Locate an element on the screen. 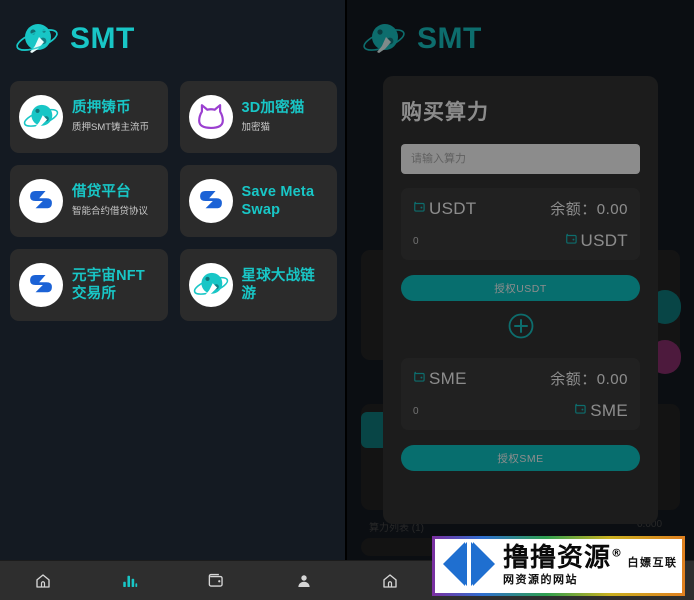 This screenshot has height=600, width=694. dapp-card-title: 质押铸币 is located at coordinates (101, 107).